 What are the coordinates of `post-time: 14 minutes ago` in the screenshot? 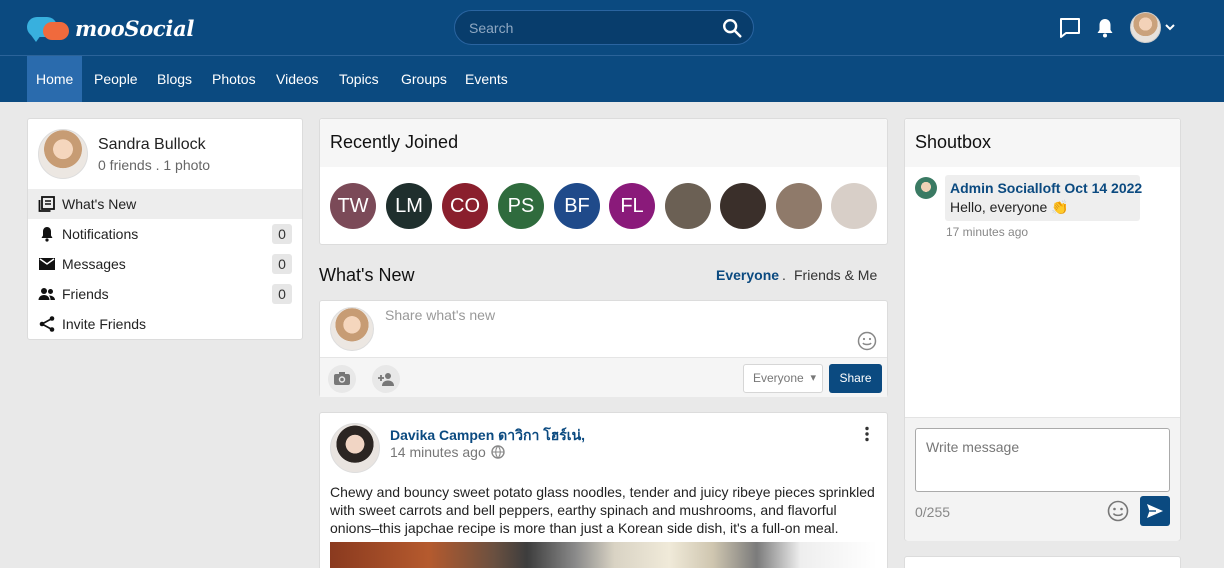 It's located at (438, 452).